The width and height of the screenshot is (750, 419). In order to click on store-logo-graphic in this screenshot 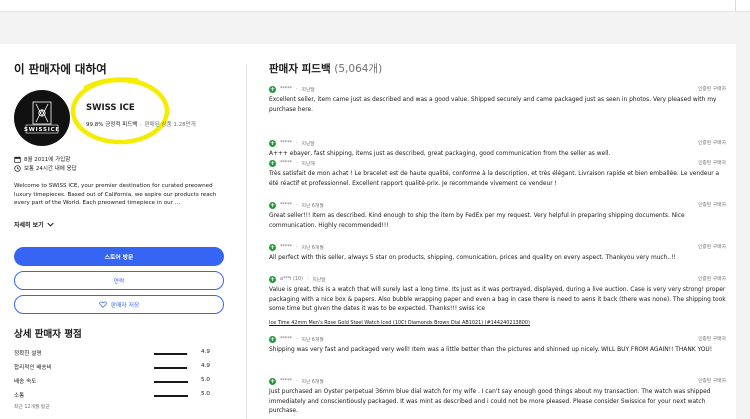, I will do `click(42, 117)`.